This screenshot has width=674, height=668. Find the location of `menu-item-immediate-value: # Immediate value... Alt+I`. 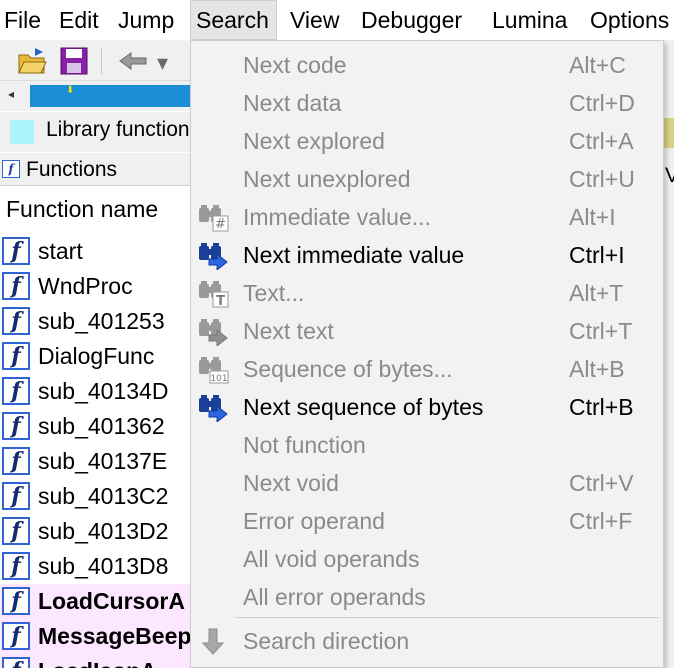

menu-item-immediate-value: # Immediate value... Alt+I is located at coordinates (427, 217).